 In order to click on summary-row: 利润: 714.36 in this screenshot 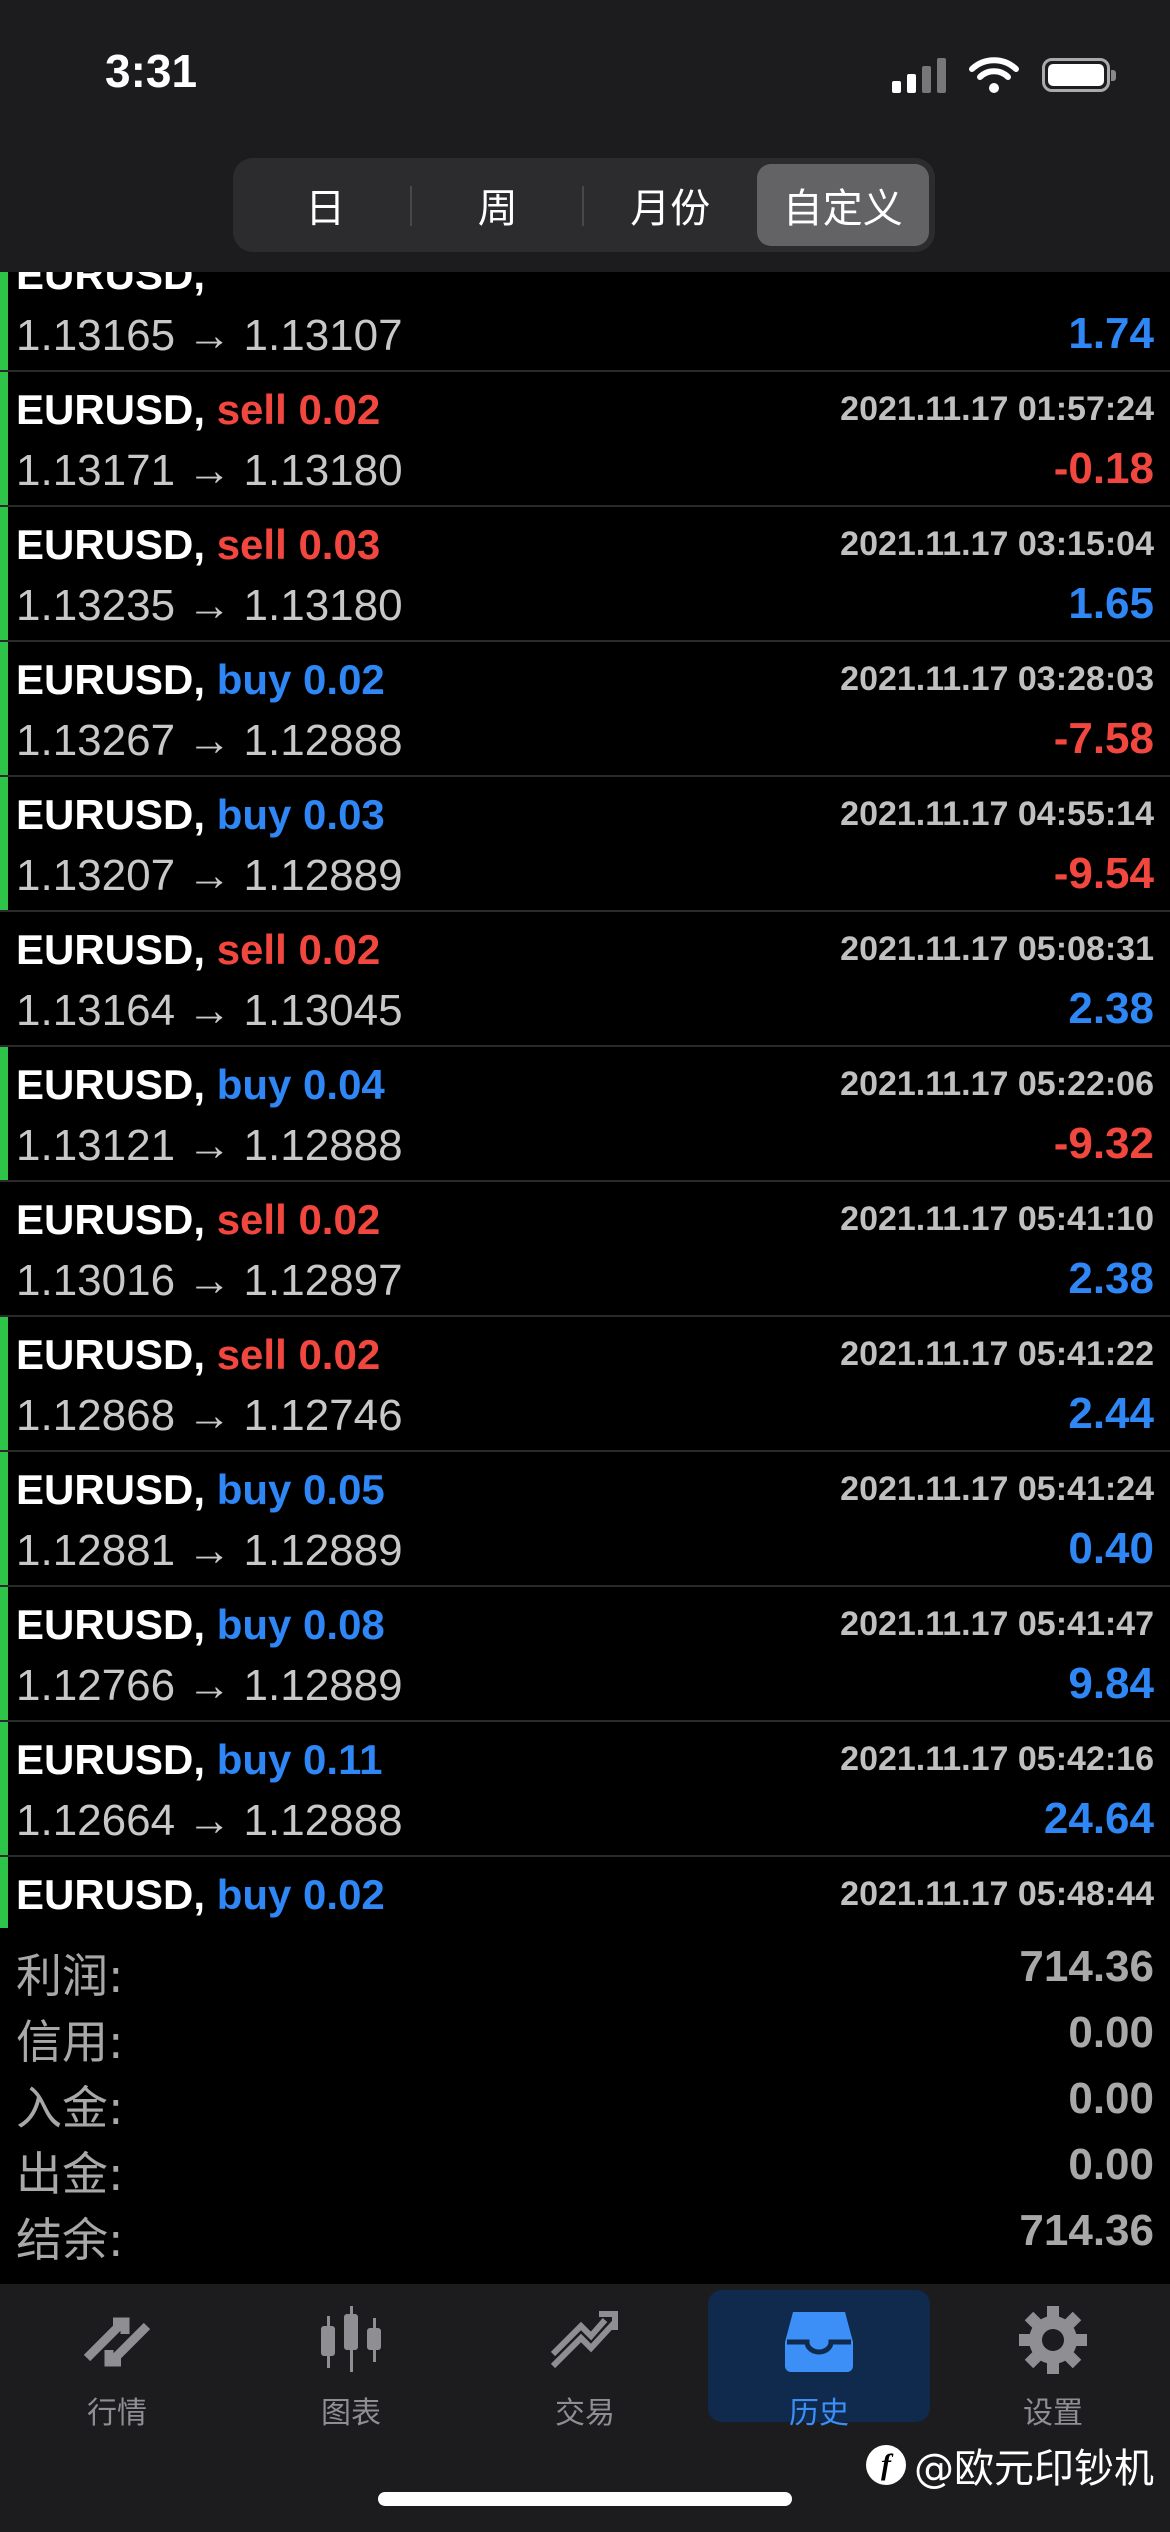, I will do `click(585, 1968)`.